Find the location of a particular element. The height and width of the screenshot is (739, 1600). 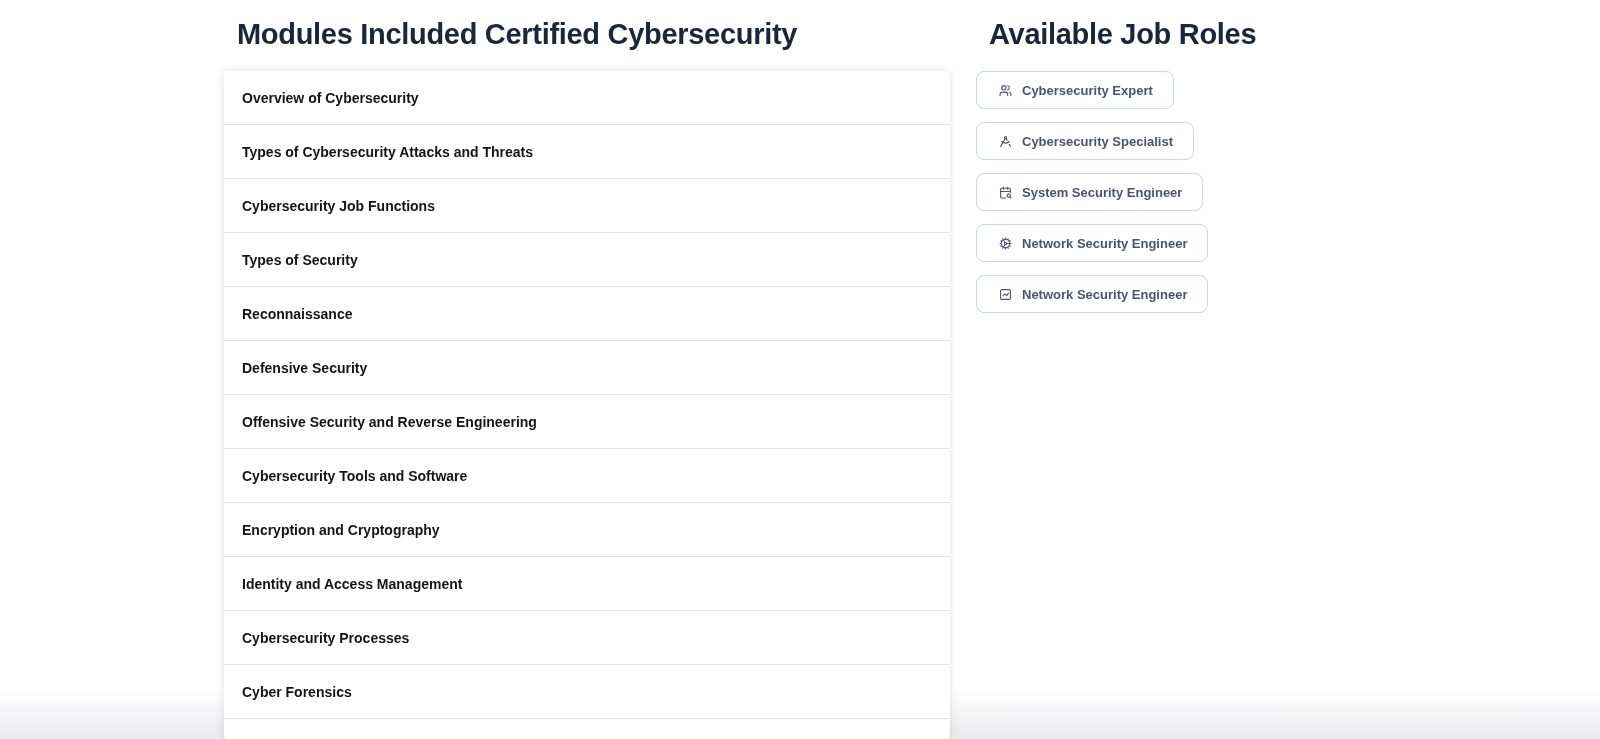

module-item: Types of Security is located at coordinates (587, 260).